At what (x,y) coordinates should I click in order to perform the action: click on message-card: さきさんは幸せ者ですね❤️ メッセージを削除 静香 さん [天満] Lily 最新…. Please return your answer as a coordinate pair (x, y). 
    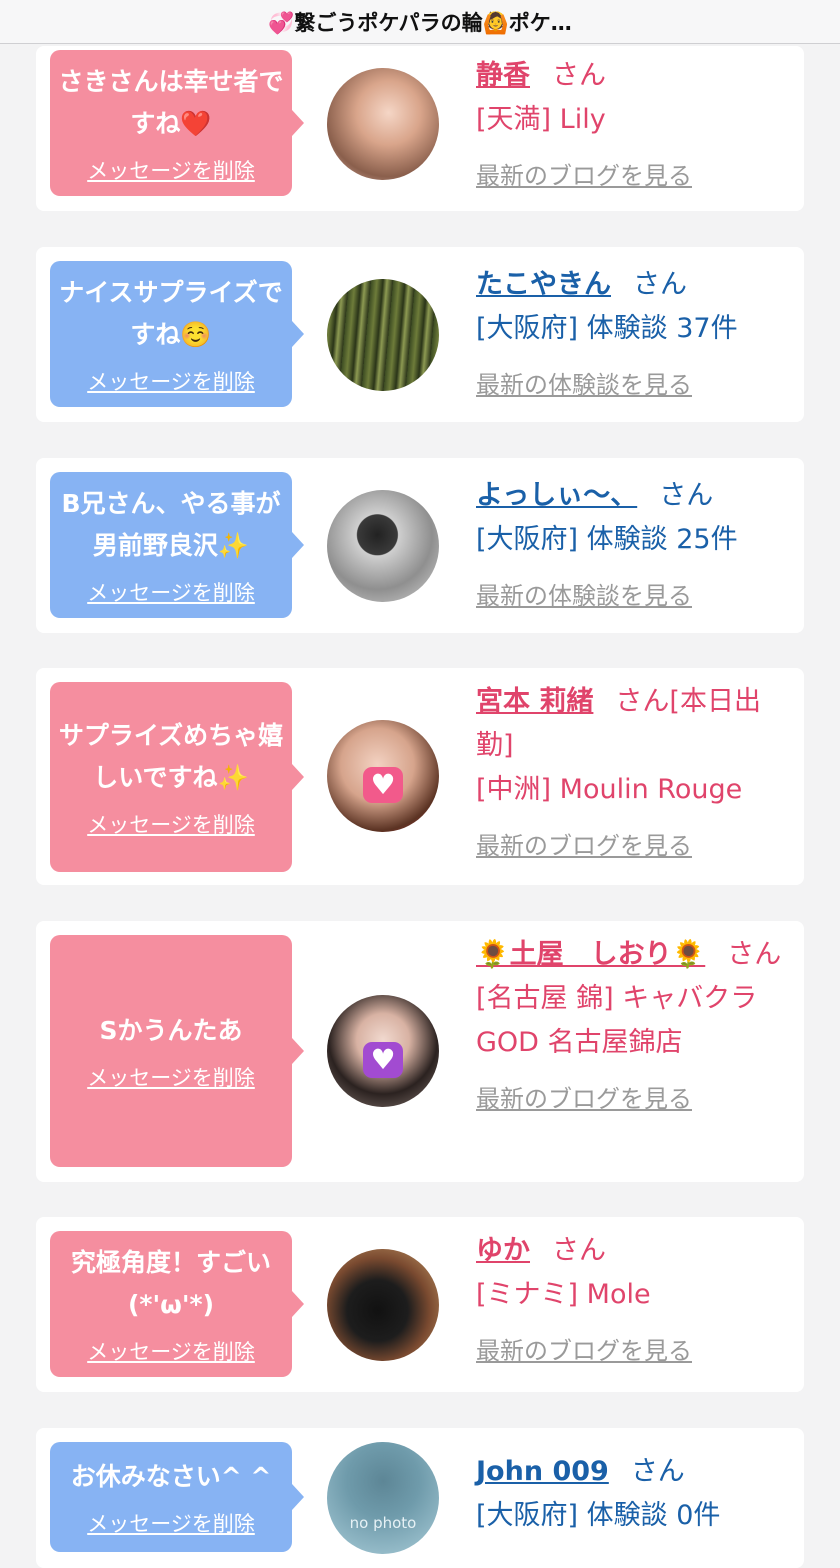
    Looking at the image, I should click on (420, 128).